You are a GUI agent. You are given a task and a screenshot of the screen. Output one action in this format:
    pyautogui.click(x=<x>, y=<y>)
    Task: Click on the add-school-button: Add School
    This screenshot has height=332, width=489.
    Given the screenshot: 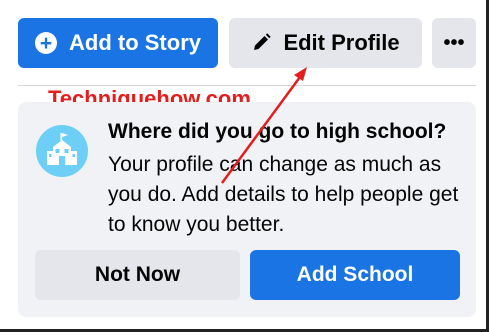 What is the action you would take?
    pyautogui.click(x=355, y=275)
    